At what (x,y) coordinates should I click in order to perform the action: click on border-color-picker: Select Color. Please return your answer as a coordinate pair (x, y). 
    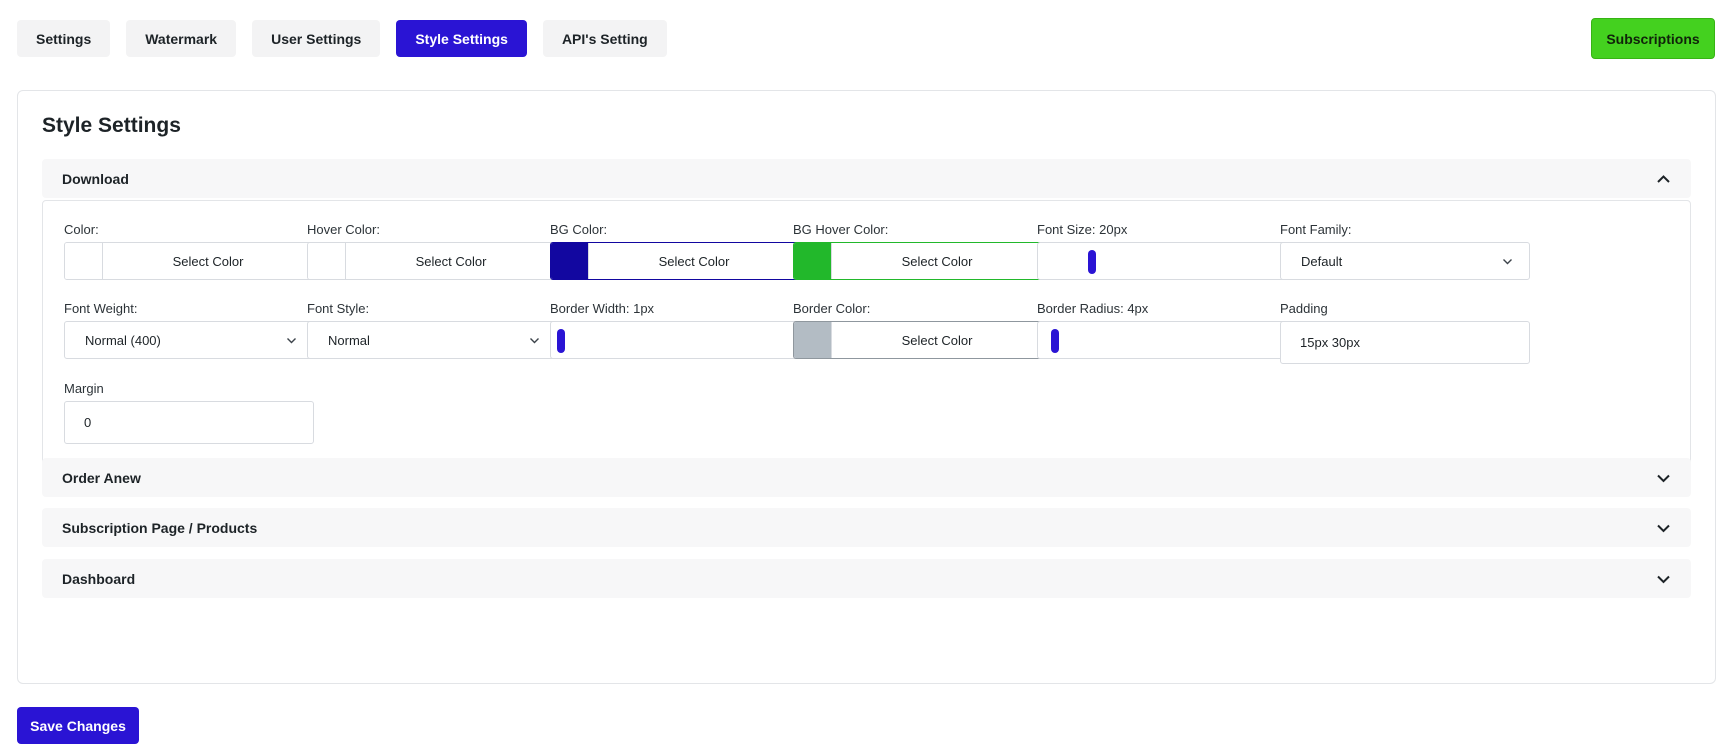
    Looking at the image, I should click on (918, 340).